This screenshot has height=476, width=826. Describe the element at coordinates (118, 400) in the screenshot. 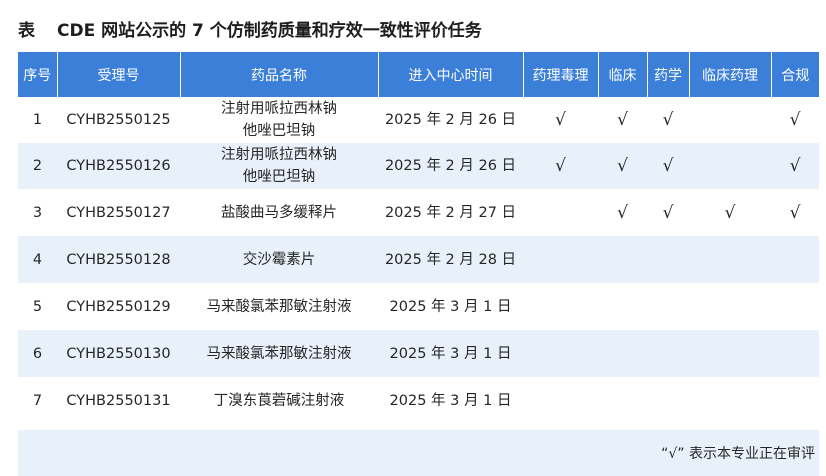

I see `cell-acceptance-no: CYHB2550131` at that location.